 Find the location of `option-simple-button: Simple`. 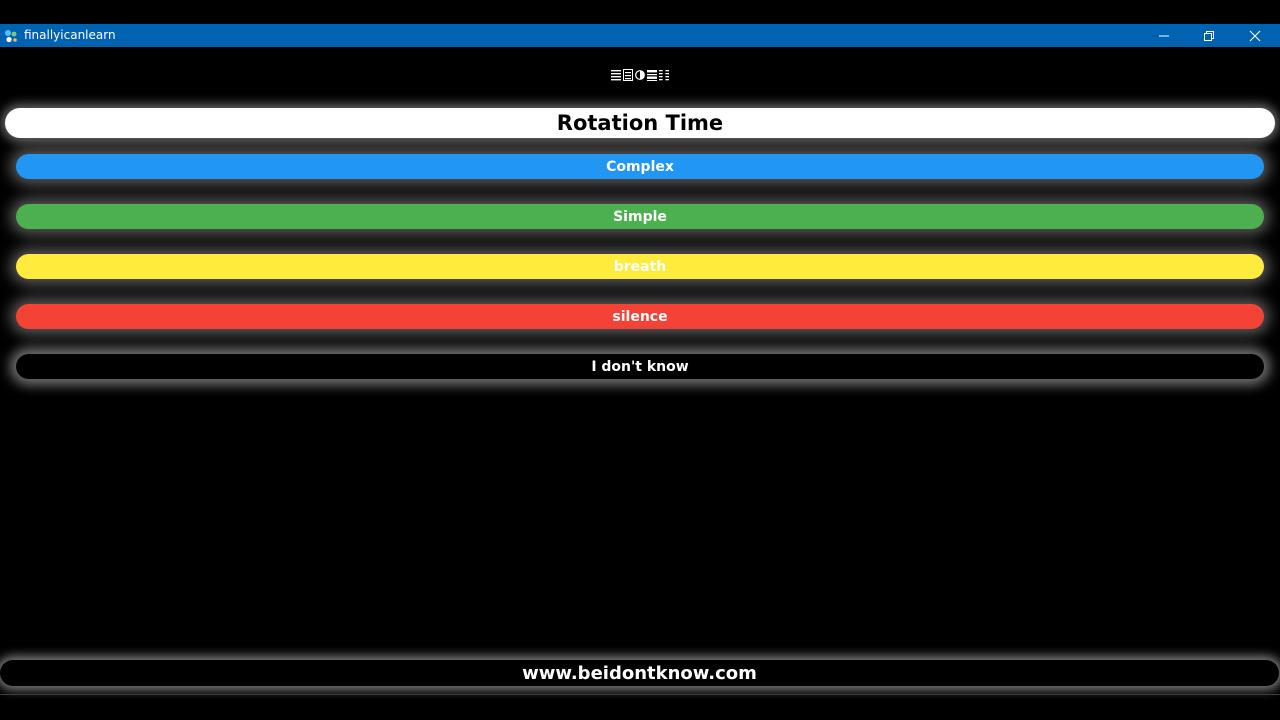

option-simple-button: Simple is located at coordinates (640, 216).